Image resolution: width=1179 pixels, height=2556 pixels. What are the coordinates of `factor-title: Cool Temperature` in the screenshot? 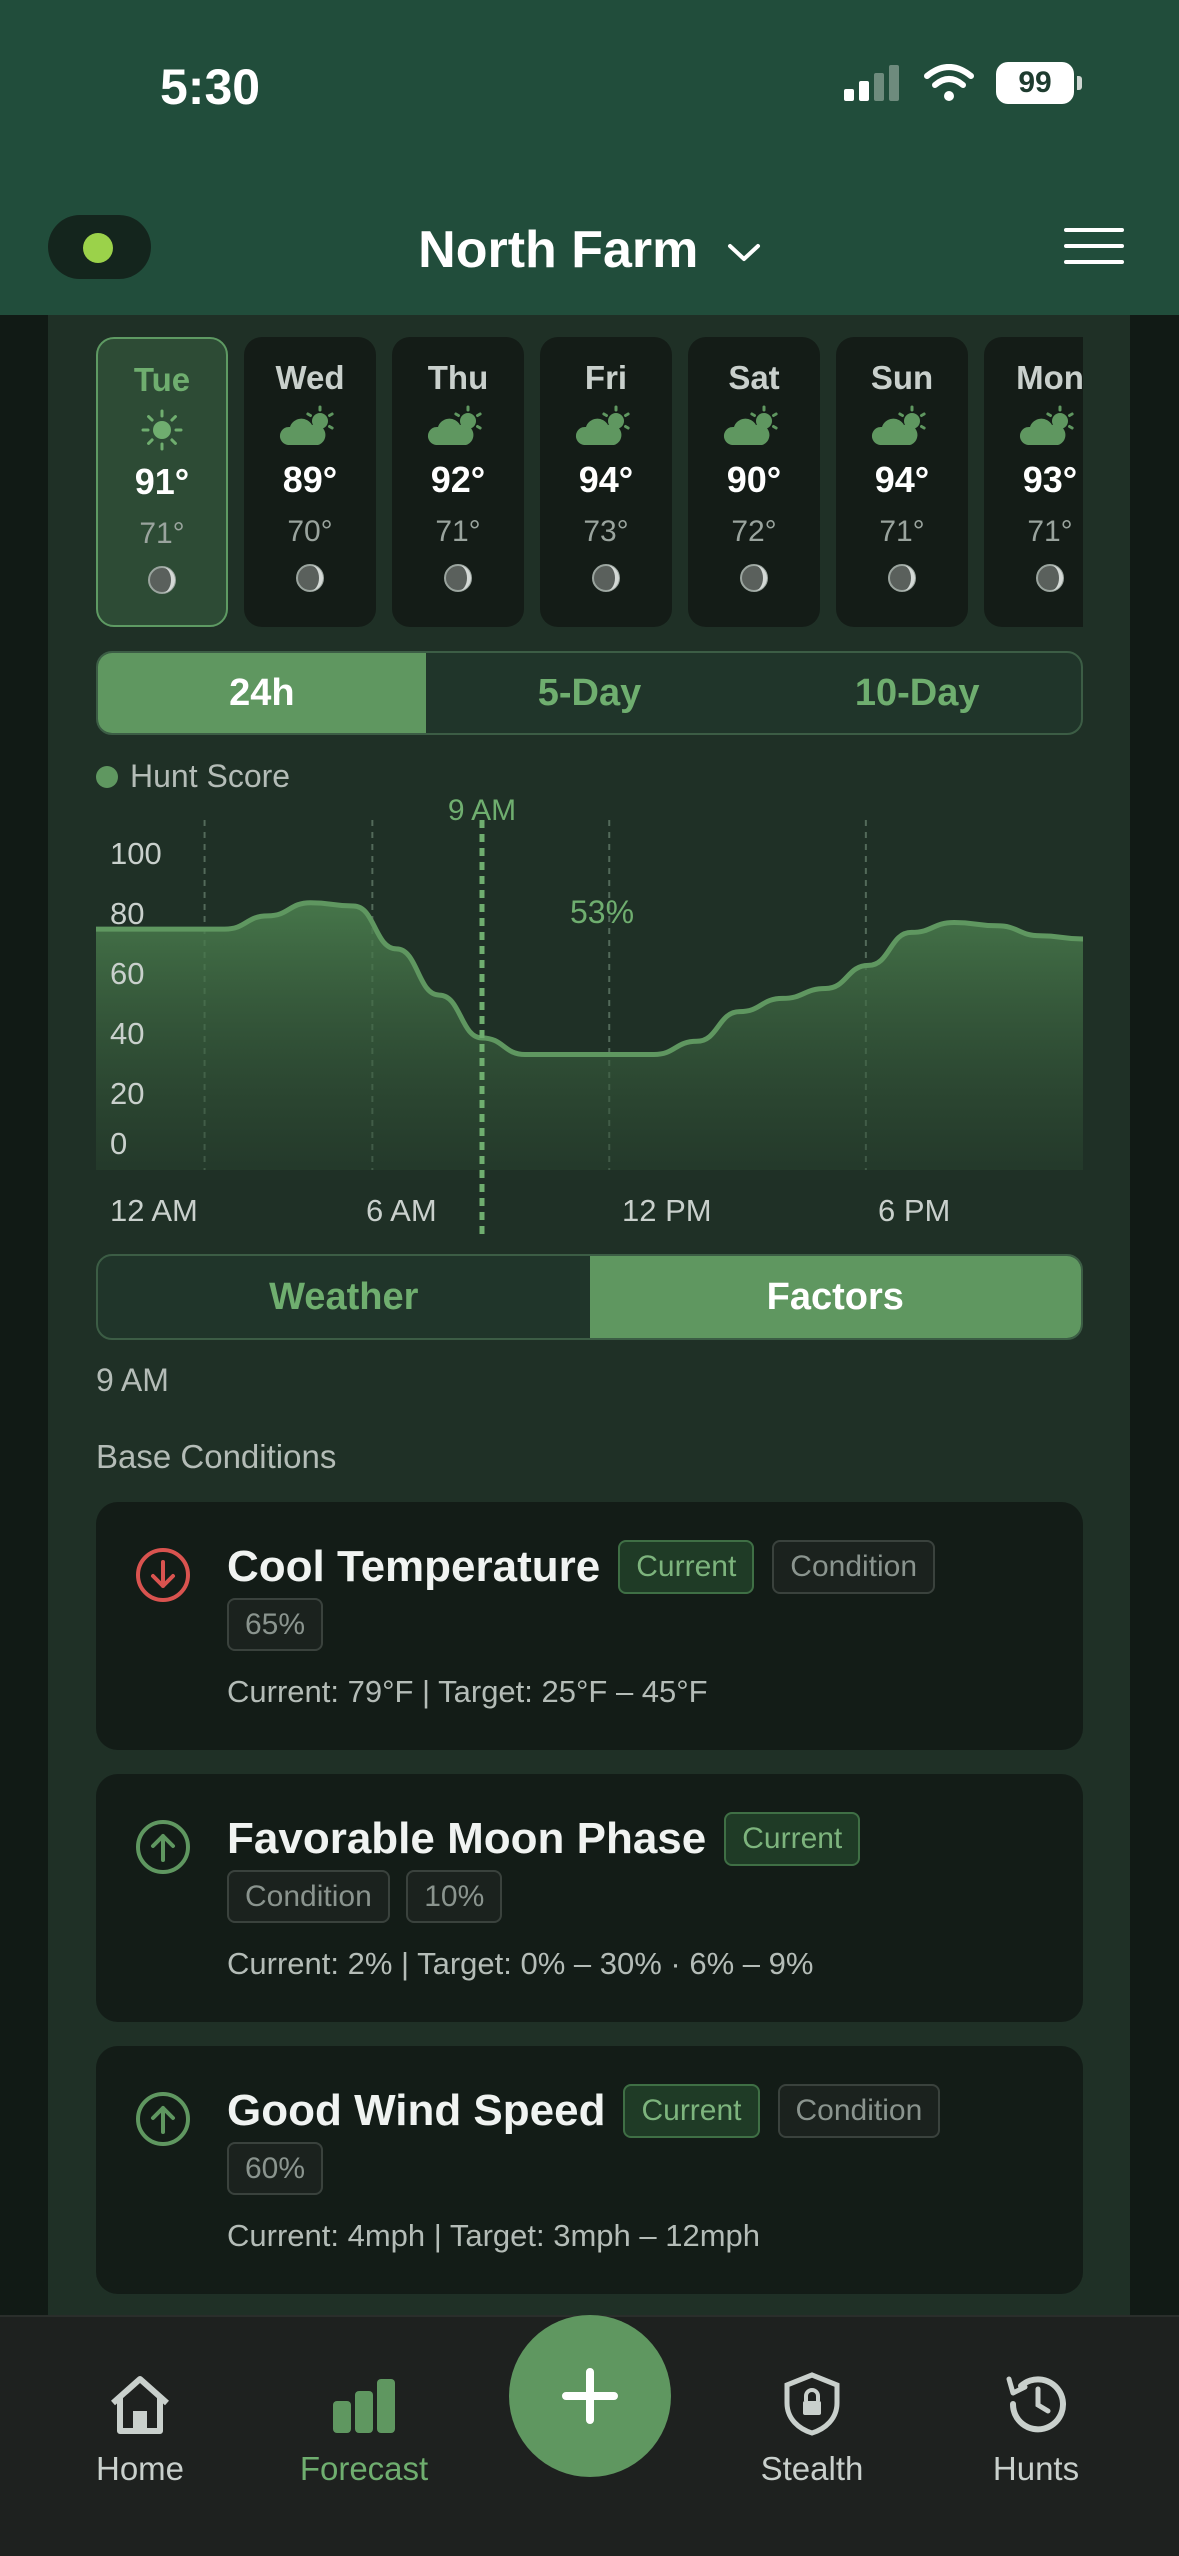 It's located at (414, 1566).